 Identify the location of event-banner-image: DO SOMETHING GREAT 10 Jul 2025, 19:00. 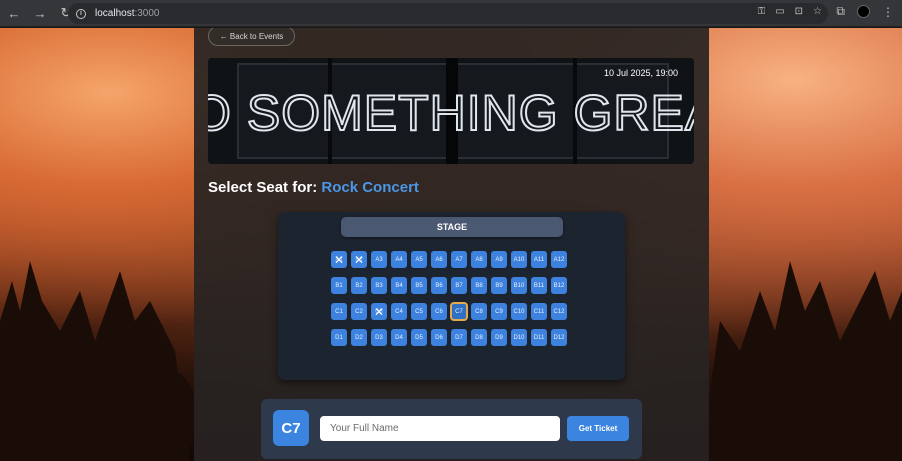
(451, 111).